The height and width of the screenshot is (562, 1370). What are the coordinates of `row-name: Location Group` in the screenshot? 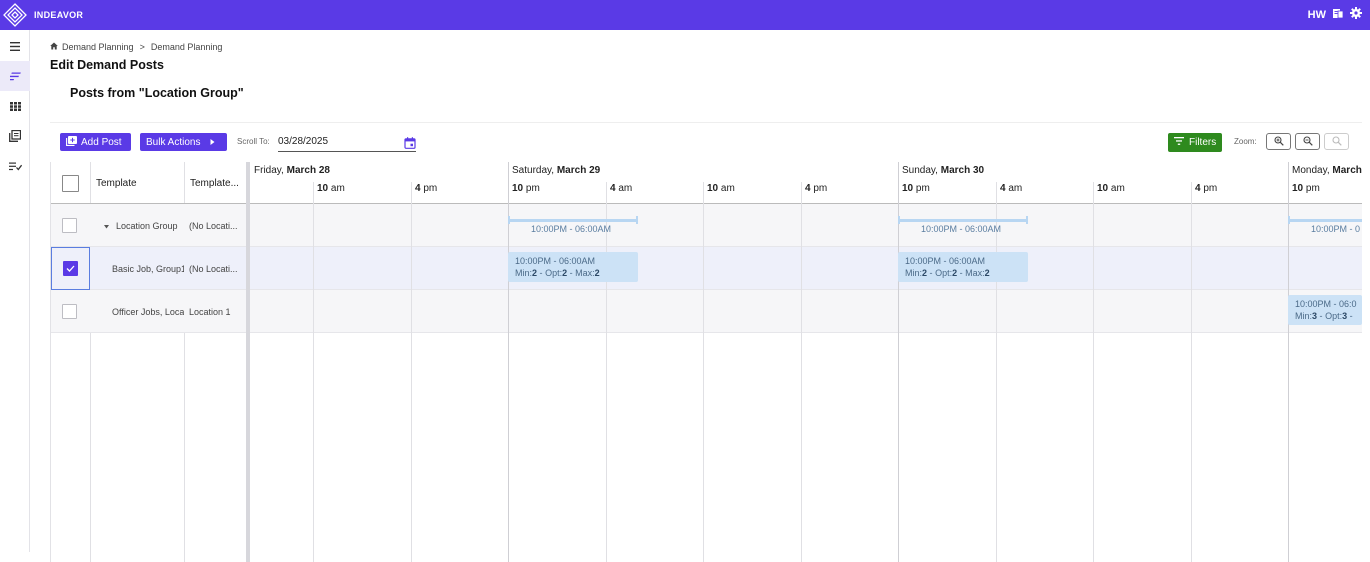 It's located at (144, 225).